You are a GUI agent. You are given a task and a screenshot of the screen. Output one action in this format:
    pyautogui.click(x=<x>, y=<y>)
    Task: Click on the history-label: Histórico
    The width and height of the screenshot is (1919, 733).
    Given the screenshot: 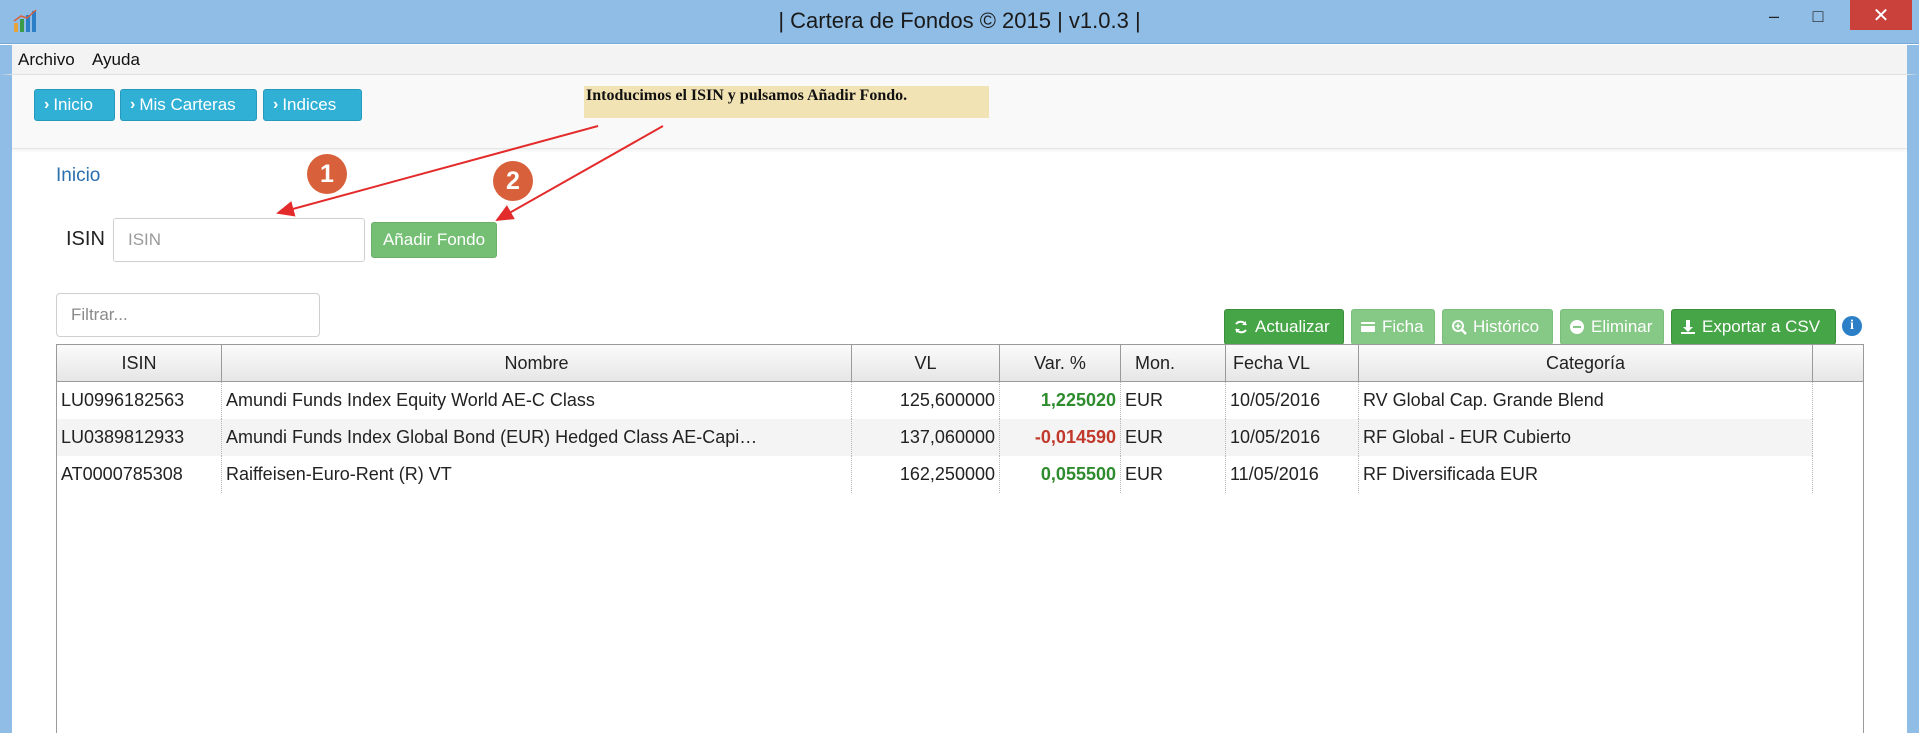 What is the action you would take?
    pyautogui.click(x=1506, y=326)
    